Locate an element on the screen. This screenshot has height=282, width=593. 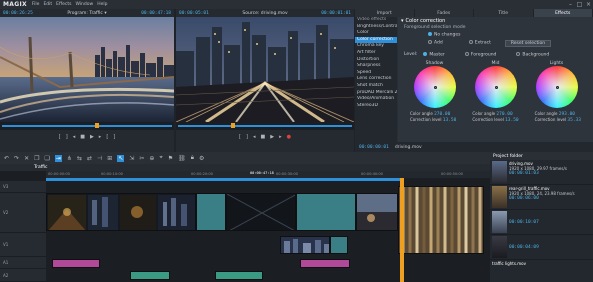
menu-file: File is located at coordinates (36, 4).